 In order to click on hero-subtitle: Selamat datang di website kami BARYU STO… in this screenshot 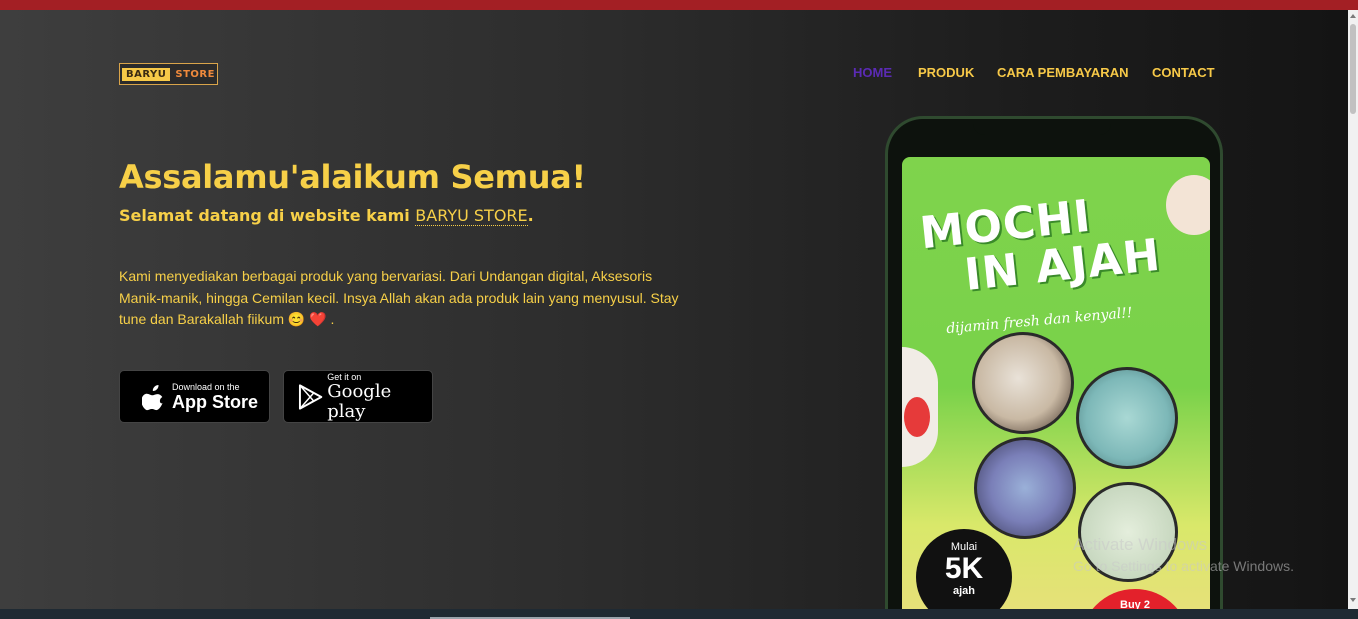, I will do `click(326, 216)`.